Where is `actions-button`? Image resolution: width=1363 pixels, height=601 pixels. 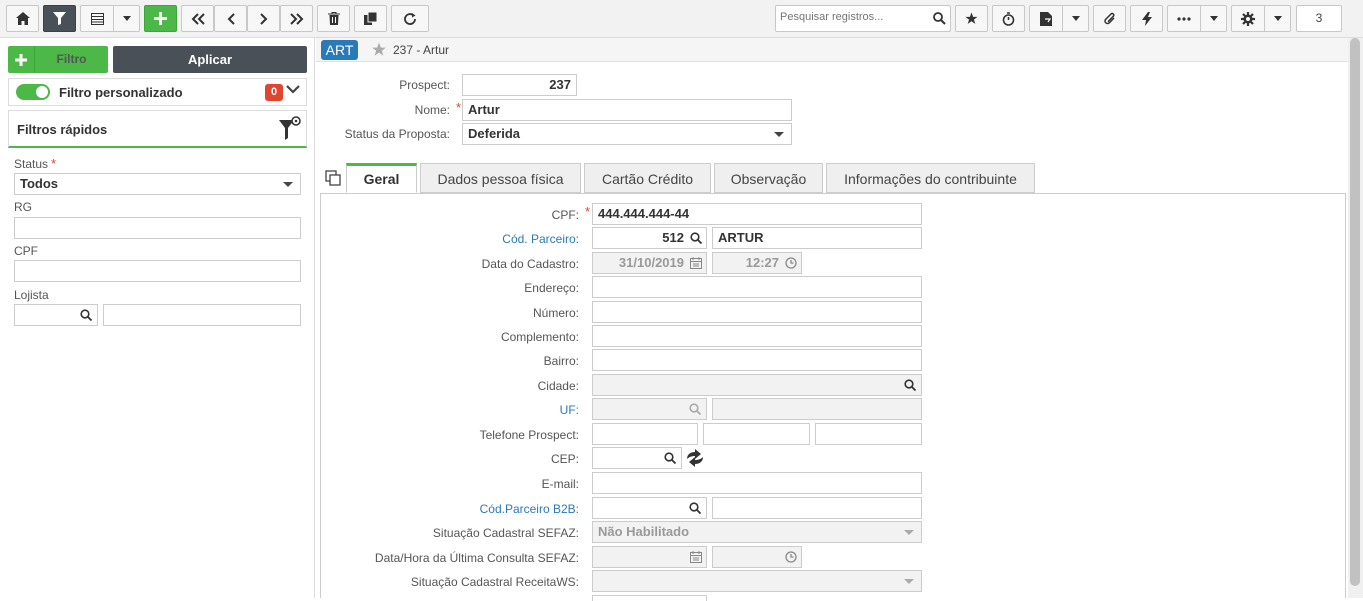
actions-button is located at coordinates (1146, 18).